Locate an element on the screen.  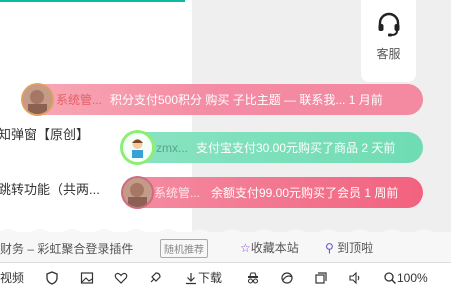
shield-icon is located at coordinates (52, 277).